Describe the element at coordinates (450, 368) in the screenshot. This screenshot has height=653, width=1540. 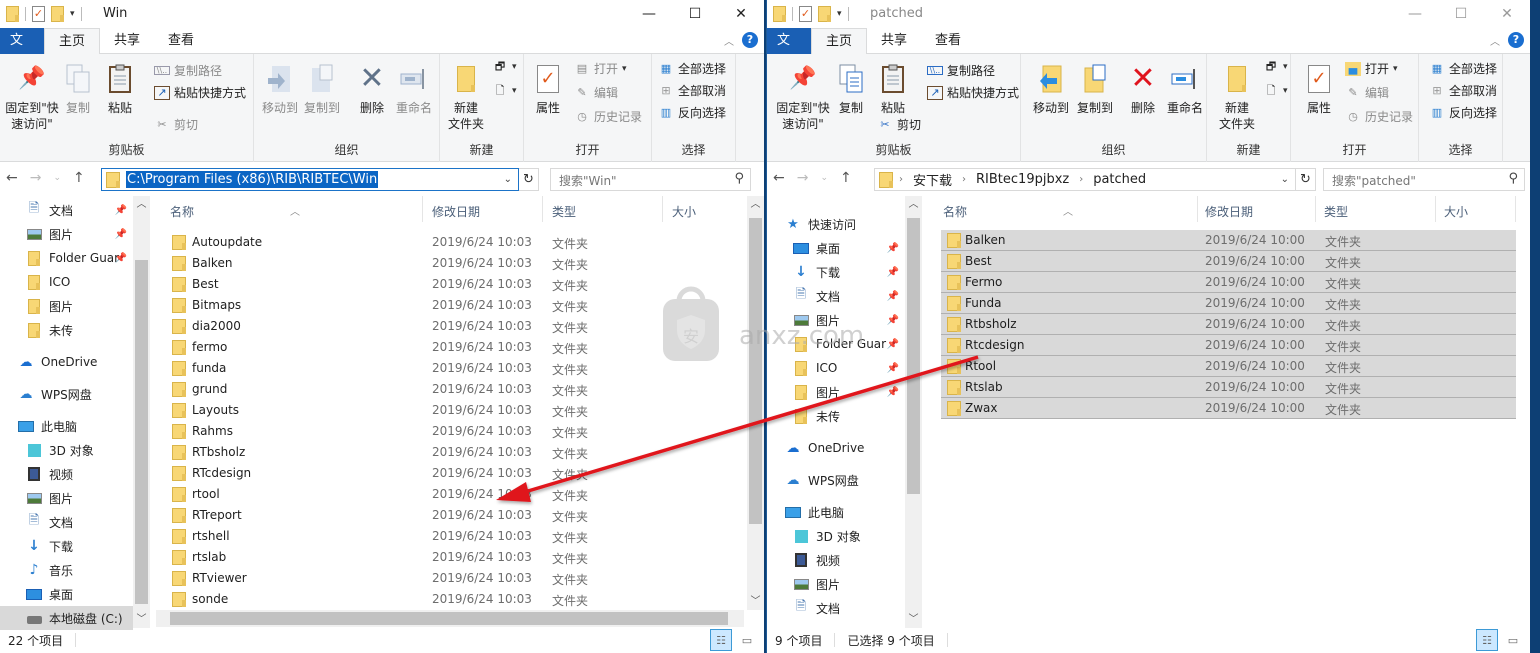
I see `file-row: funda 2019/6/24 10:03 文件夹` at that location.